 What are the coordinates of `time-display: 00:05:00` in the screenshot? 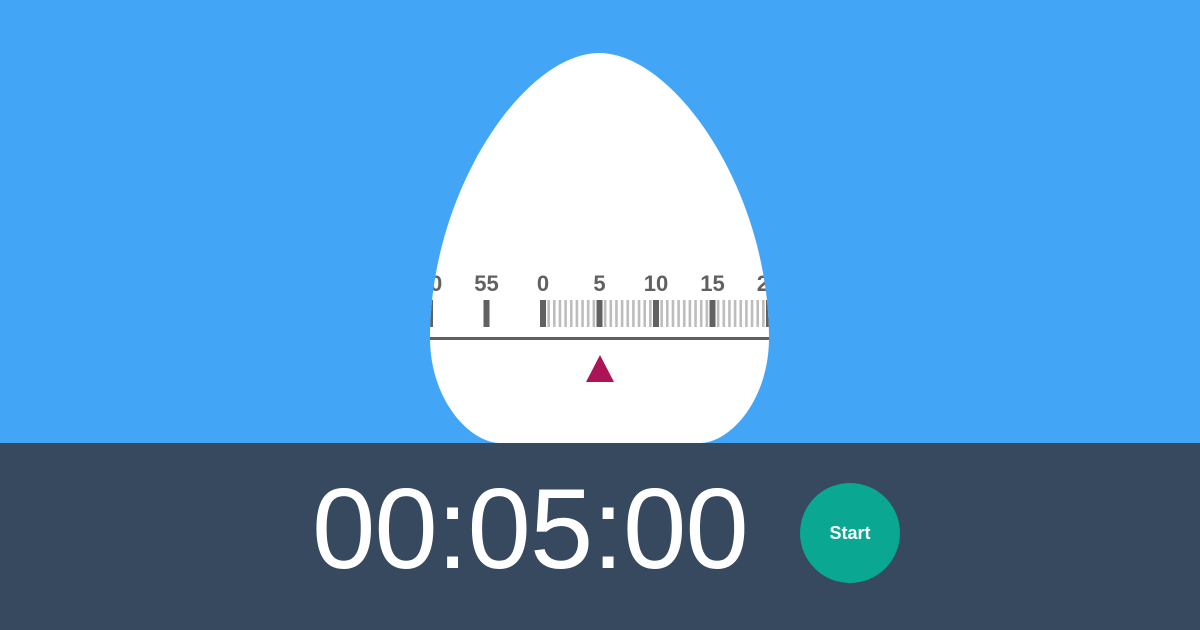 It's located at (530, 529).